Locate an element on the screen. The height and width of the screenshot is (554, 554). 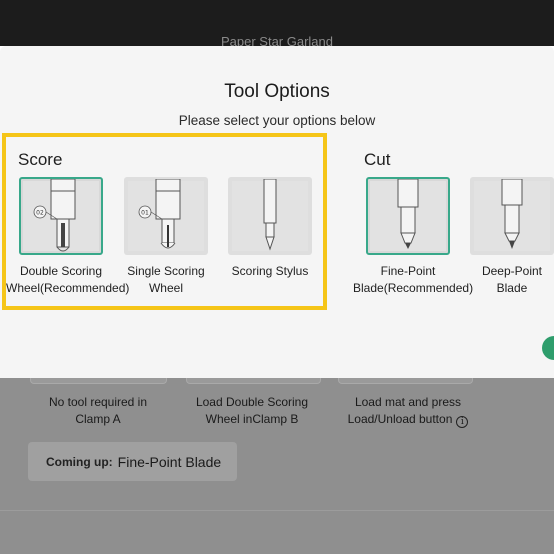
double-scoring-wheel-icon: 02 is located at coordinates (54, 215).